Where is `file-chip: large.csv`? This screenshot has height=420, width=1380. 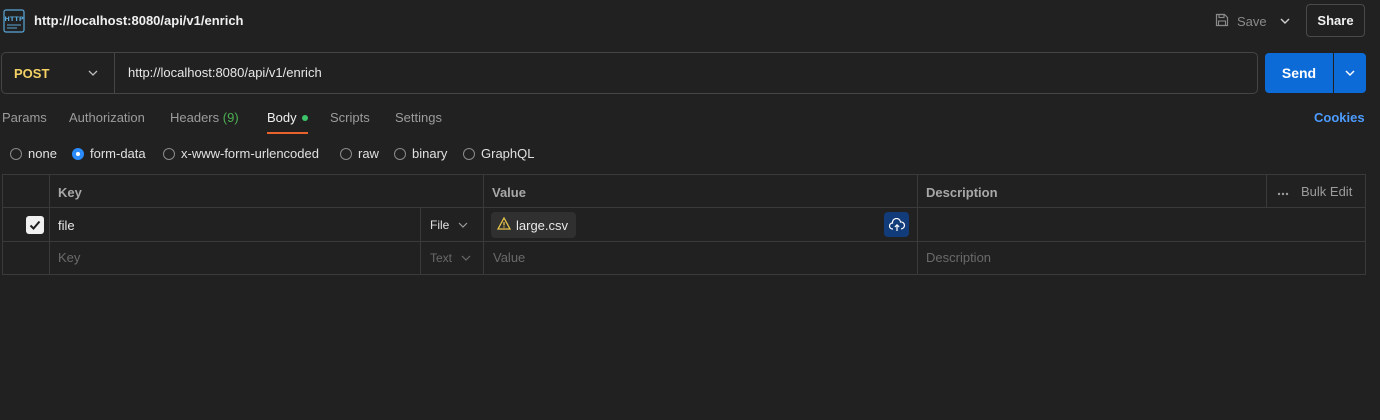
file-chip: large.csv is located at coordinates (534, 225).